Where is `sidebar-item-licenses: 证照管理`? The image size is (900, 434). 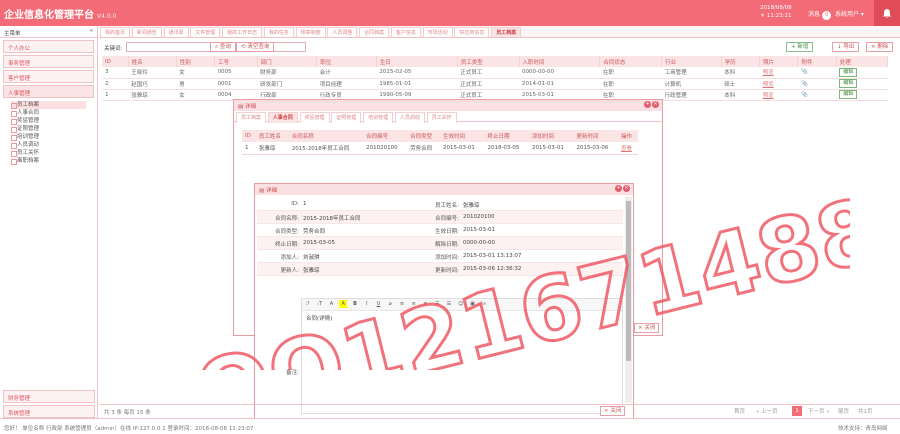
sidebar-item-licenses: 证照管理 is located at coordinates (48, 129).